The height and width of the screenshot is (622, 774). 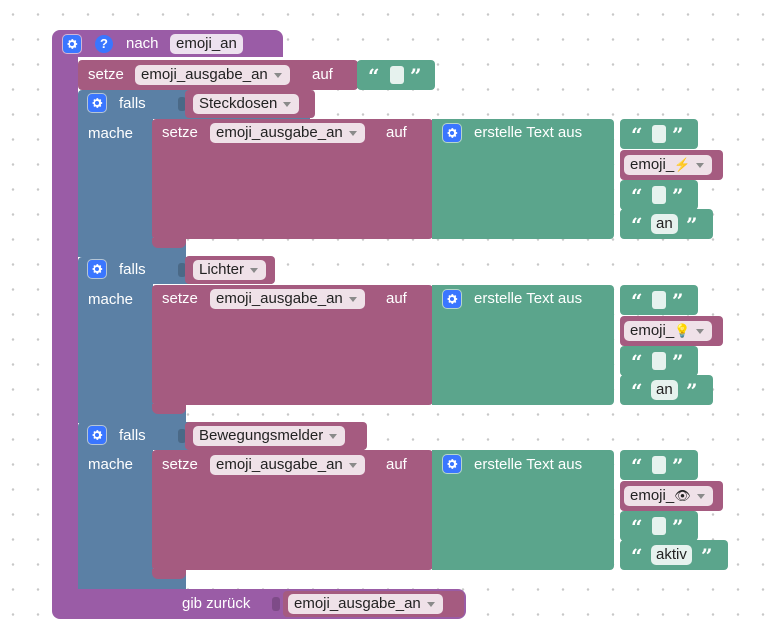 I want to click on function-block, so click(x=167, y=43).